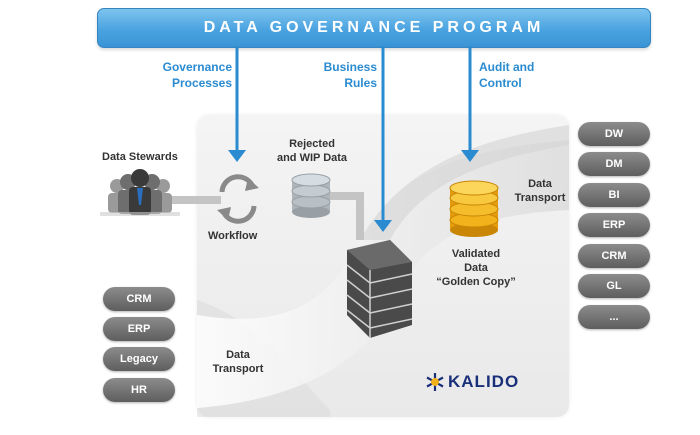  I want to click on target-pill: DW, so click(614, 134).